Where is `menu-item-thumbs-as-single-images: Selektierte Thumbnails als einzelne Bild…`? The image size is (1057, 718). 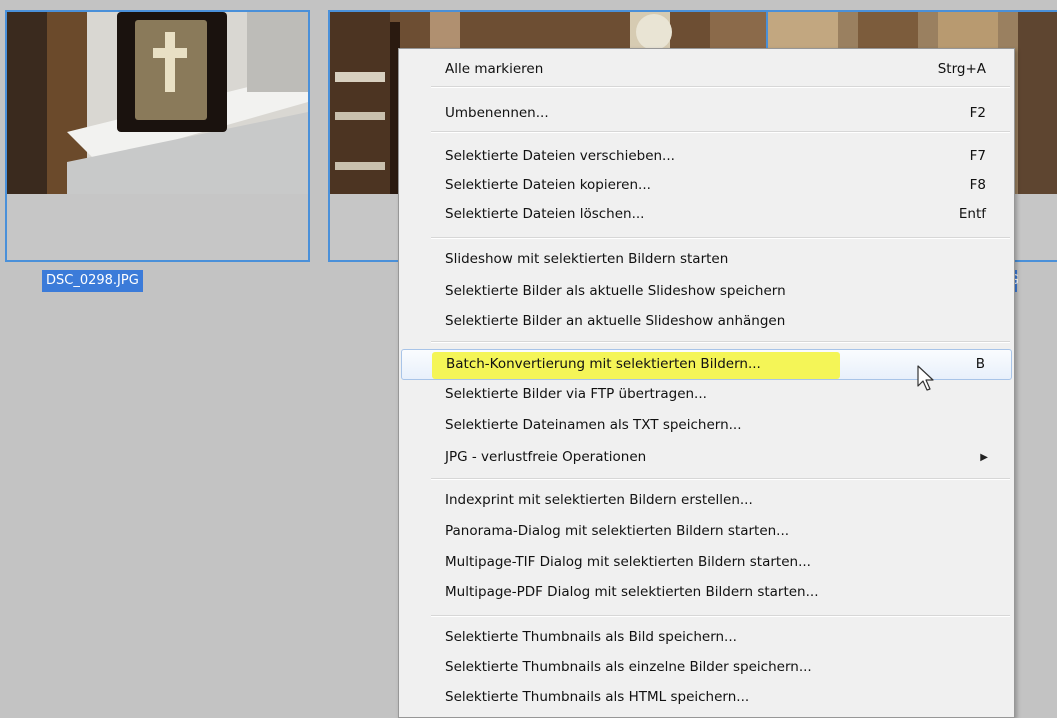
menu-item-thumbs-as-single-images: Selektierte Thumbnails als einzelne Bild… is located at coordinates (706, 667).